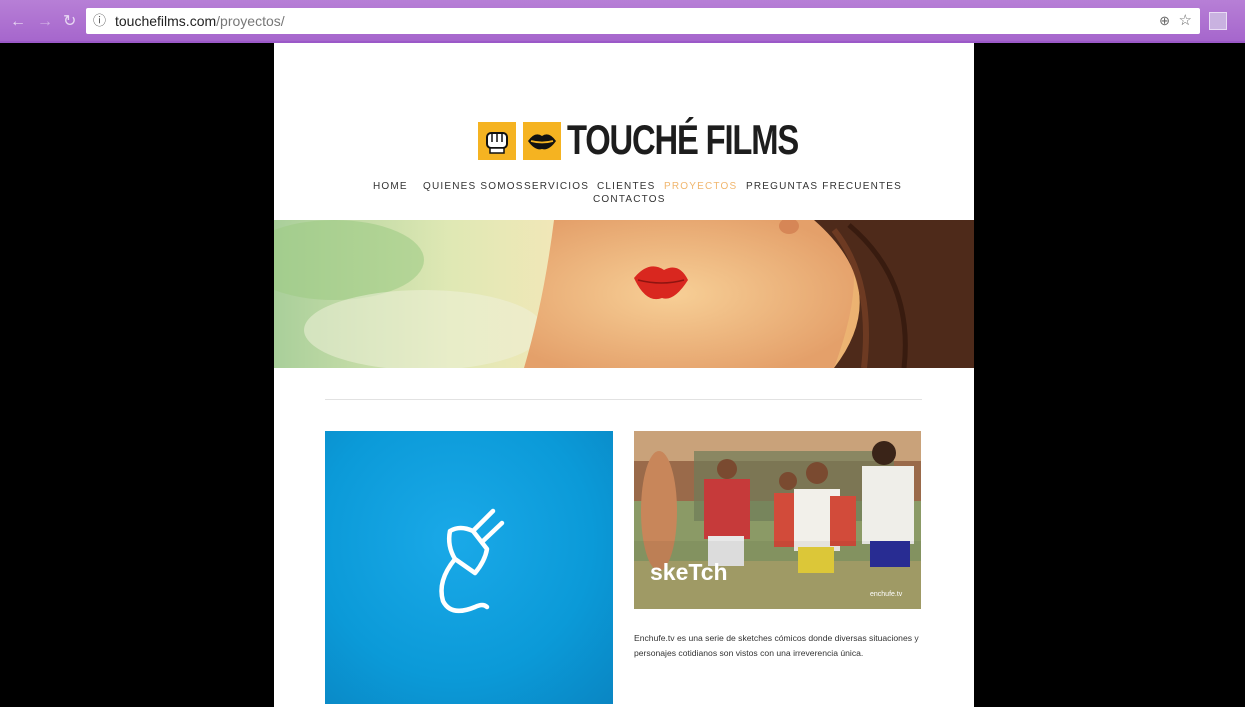 This screenshot has height=707, width=1245. I want to click on nav-clientes: CLIENTES, so click(626, 186).